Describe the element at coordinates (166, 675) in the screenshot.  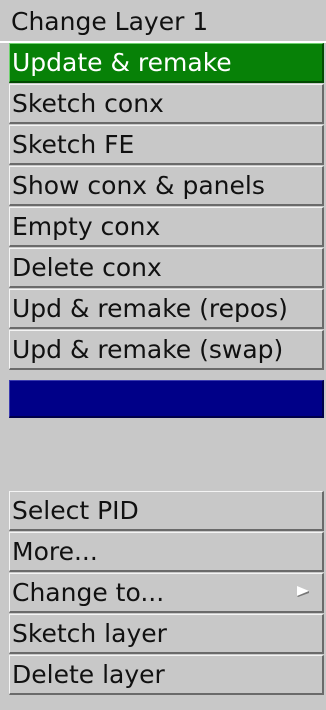
I see `delete-layer-button: Delete layer` at that location.